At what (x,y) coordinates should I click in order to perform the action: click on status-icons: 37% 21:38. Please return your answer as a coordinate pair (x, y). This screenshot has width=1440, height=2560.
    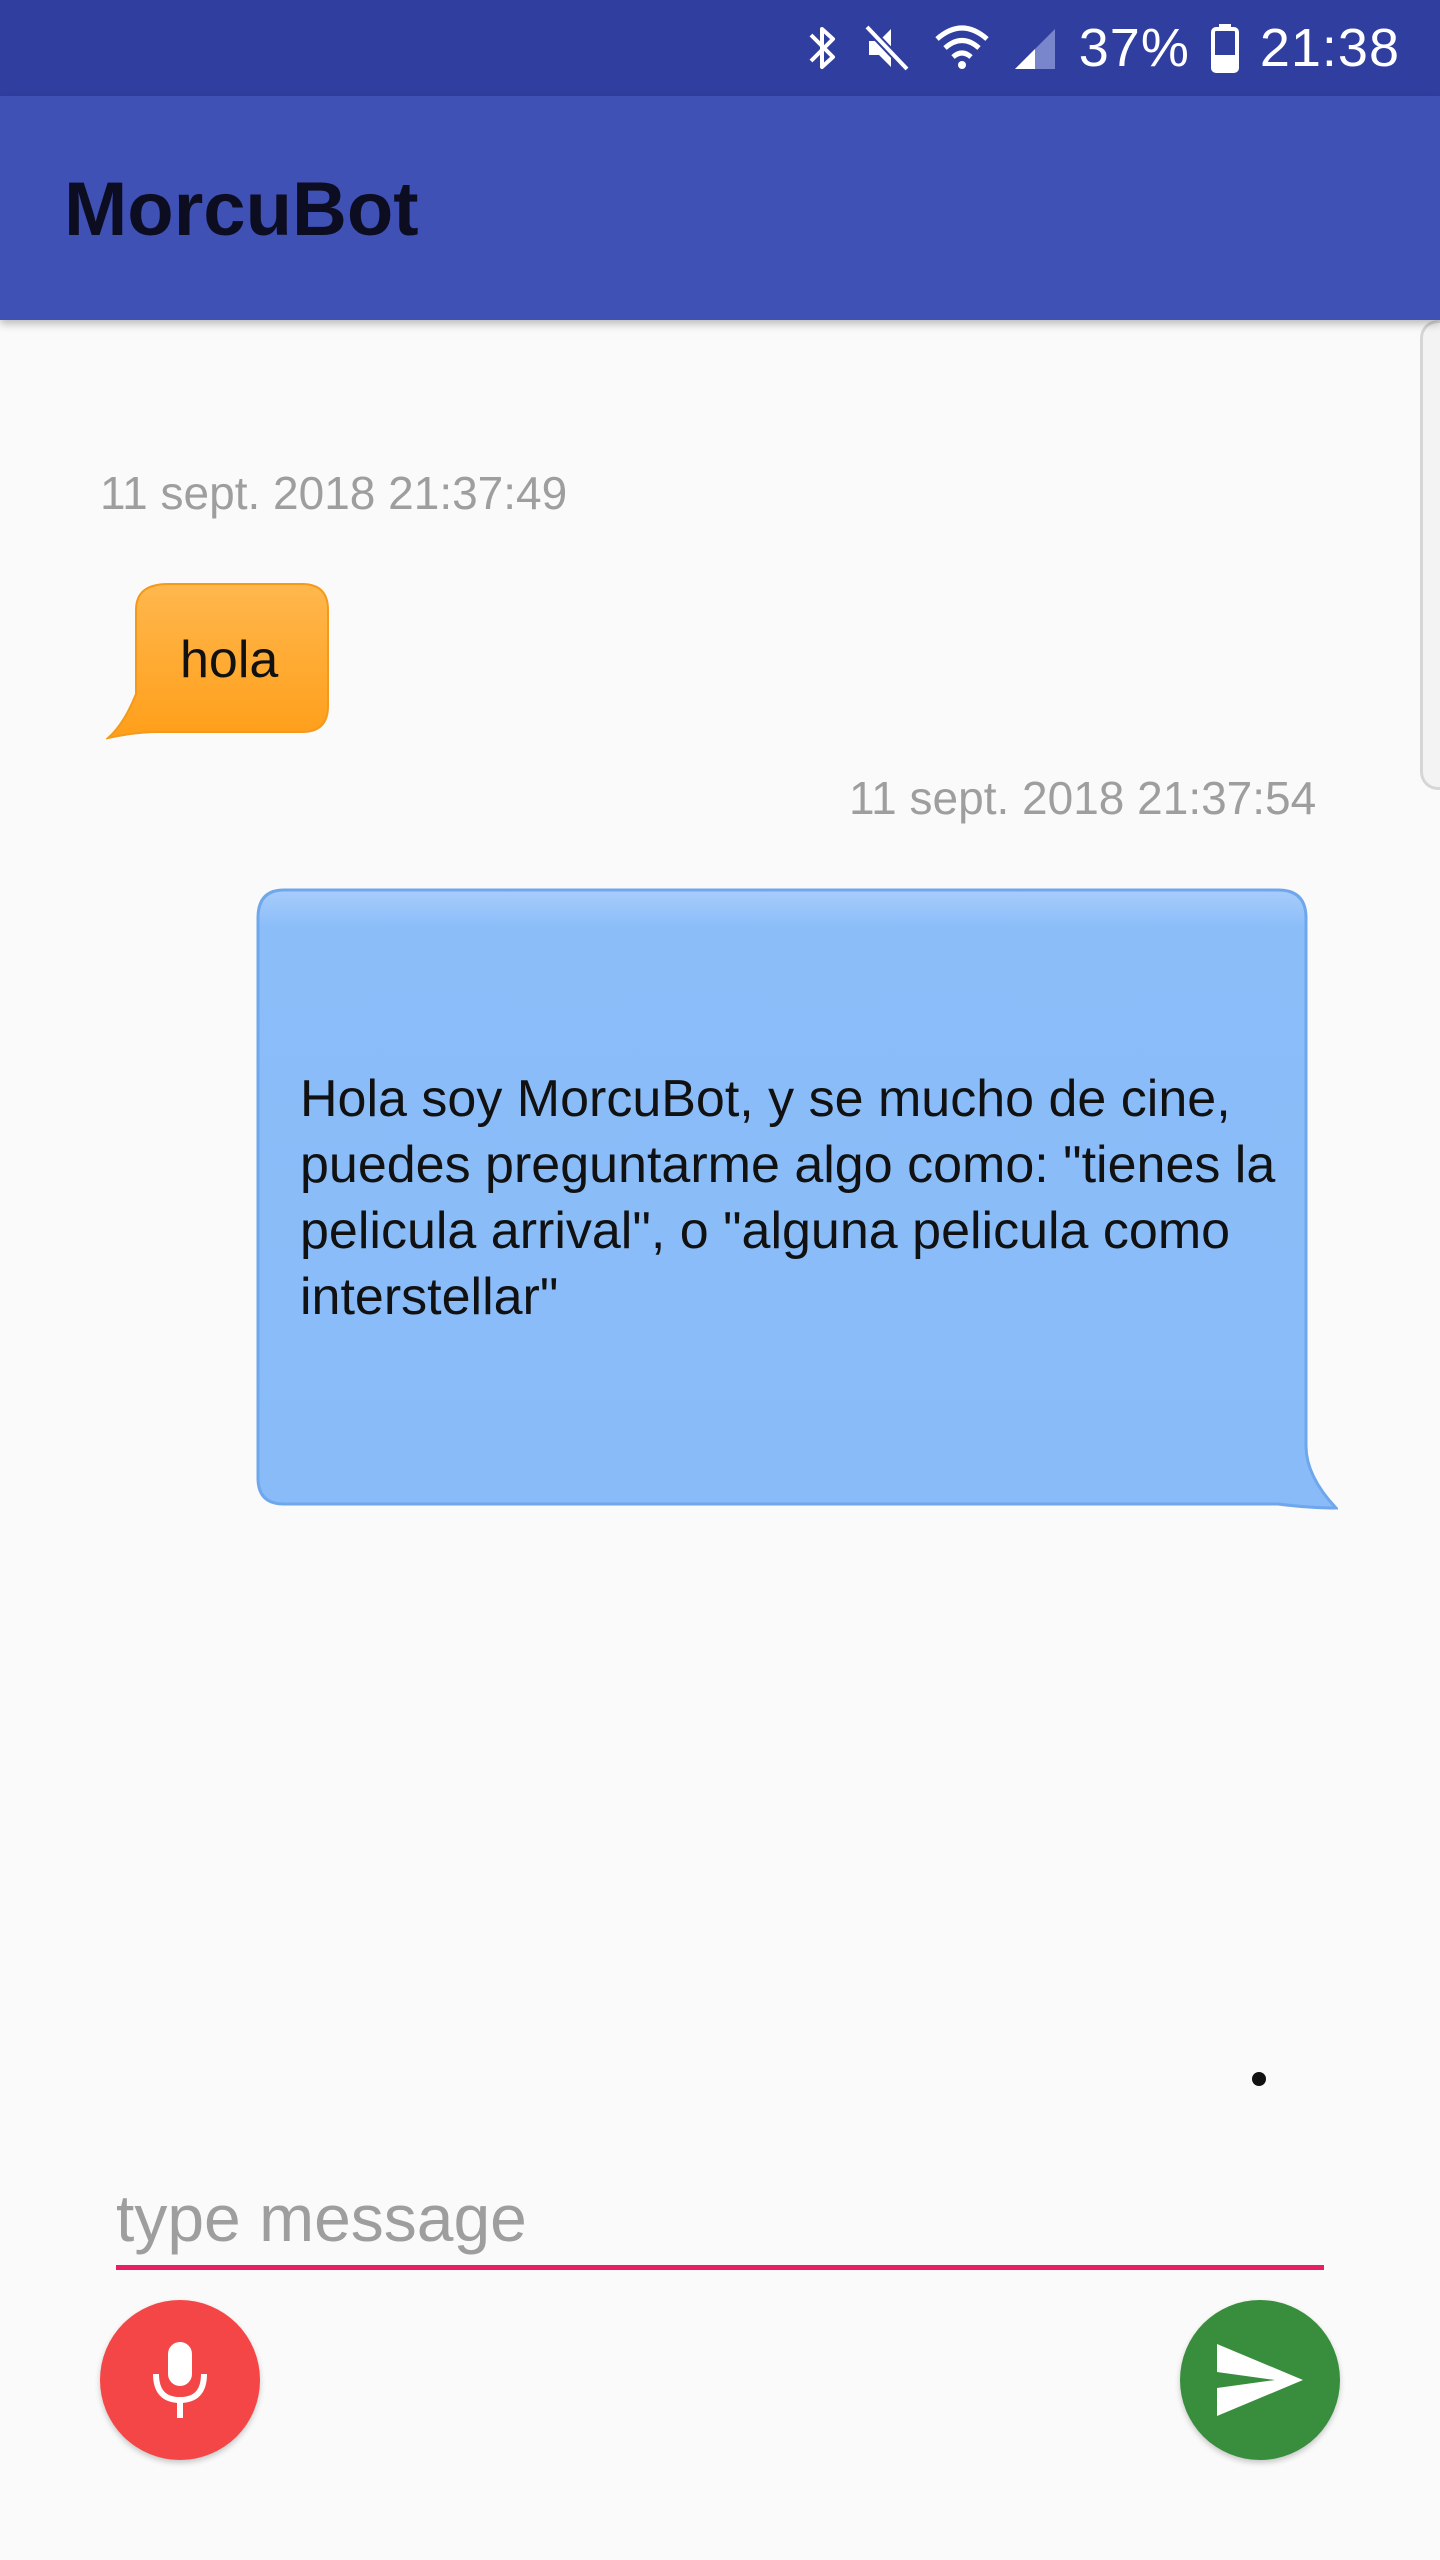
    Looking at the image, I should click on (1102, 48).